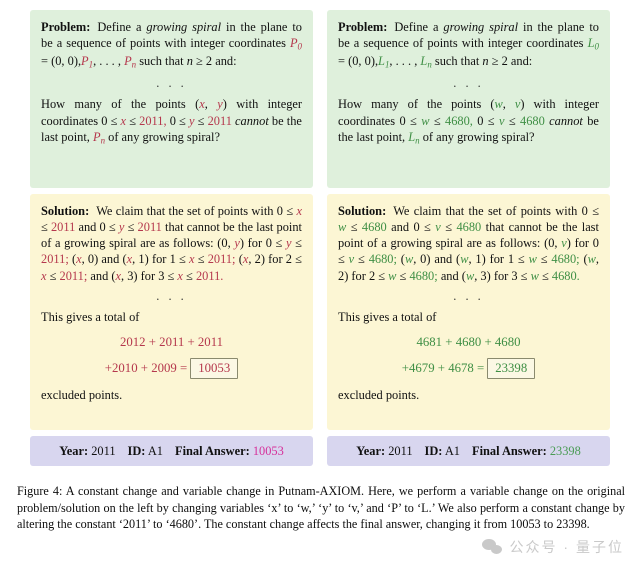 The image size is (640, 564). What do you see at coordinates (498, 104) in the screenshot?
I see `variable-w: w` at bounding box center [498, 104].